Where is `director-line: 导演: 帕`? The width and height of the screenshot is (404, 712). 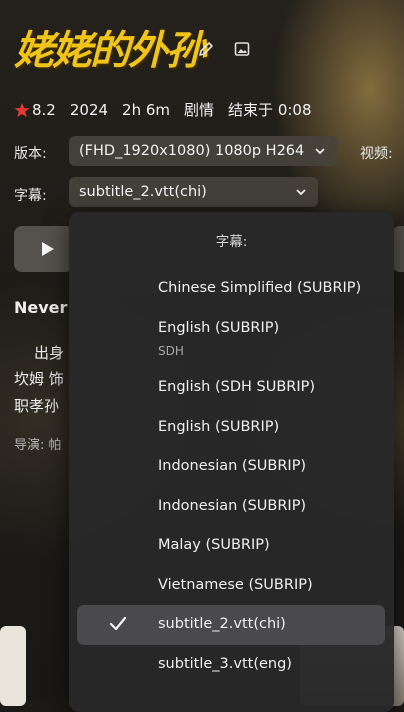 director-line: 导演: 帕 is located at coordinates (38, 445).